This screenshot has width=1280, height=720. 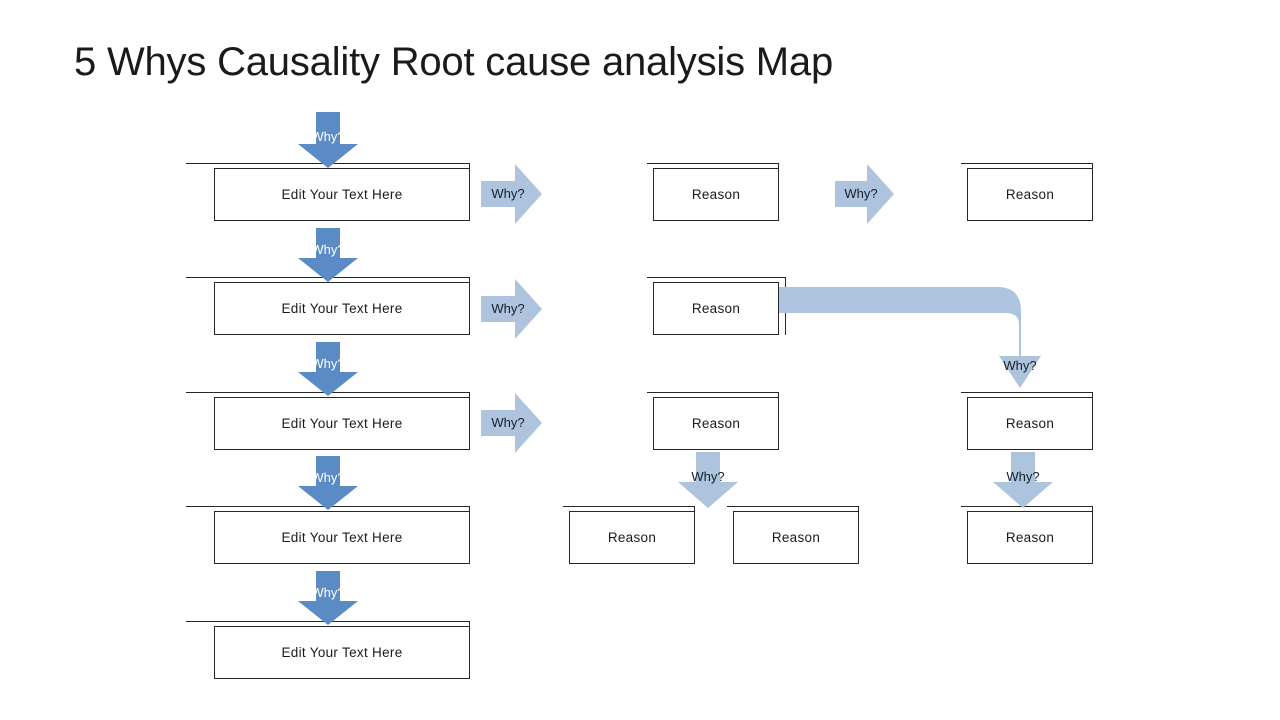 I want to click on arrow-down-why-1: Why?, so click(x=328, y=255).